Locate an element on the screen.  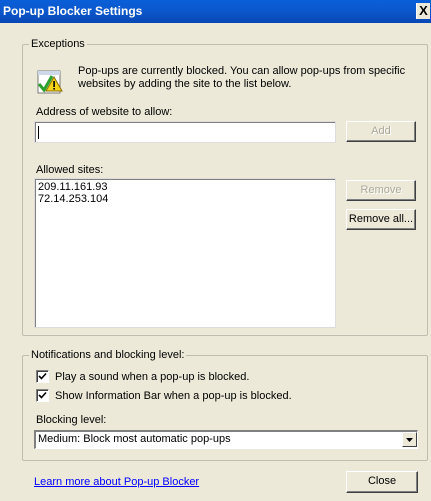
allowed-sites-label: Allowed sites: is located at coordinates (70, 170).